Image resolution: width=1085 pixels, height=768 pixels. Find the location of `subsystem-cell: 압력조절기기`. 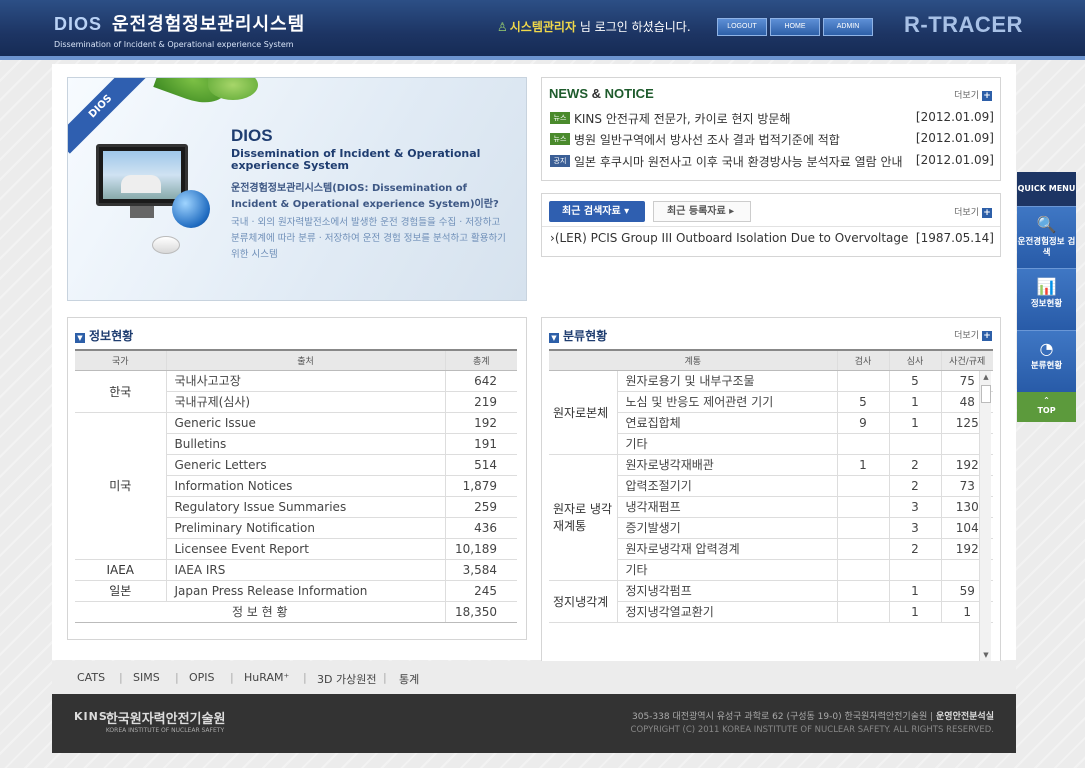

subsystem-cell: 압력조절기기 is located at coordinates (726, 486).